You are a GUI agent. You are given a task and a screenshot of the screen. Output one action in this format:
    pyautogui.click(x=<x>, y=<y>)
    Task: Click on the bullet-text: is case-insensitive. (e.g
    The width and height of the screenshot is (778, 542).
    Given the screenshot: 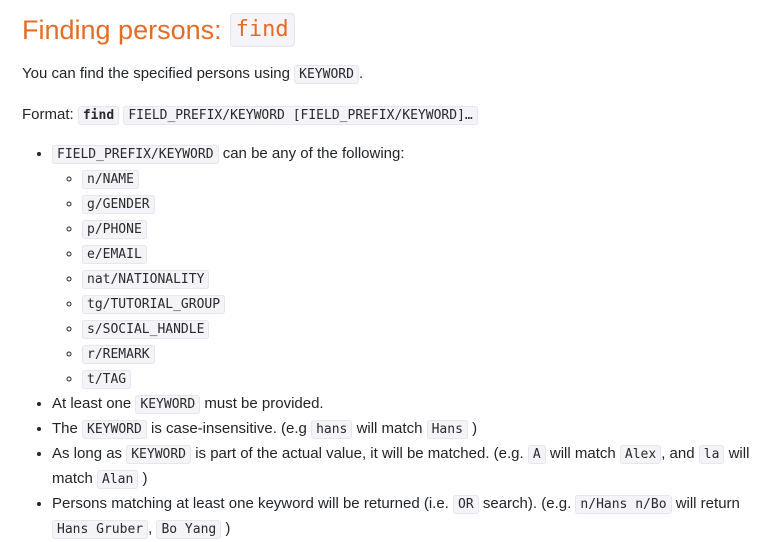 What is the action you would take?
    pyautogui.click(x=229, y=428)
    